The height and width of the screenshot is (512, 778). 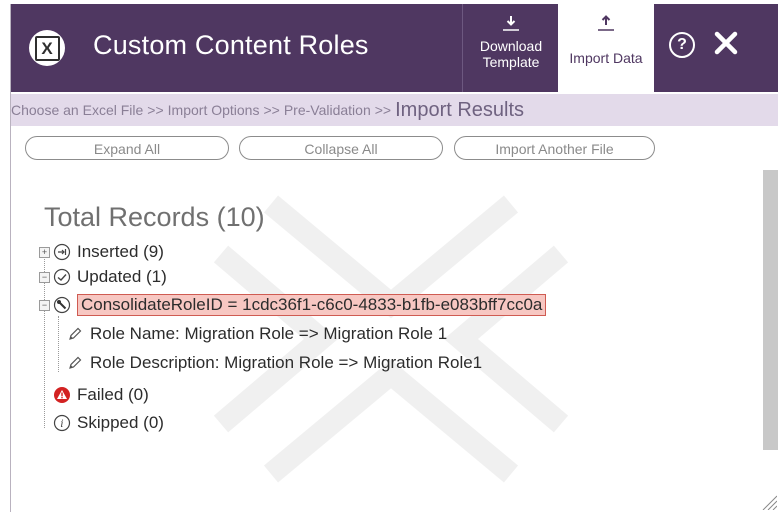 What do you see at coordinates (682, 45) in the screenshot?
I see `help-icon: ?` at bounding box center [682, 45].